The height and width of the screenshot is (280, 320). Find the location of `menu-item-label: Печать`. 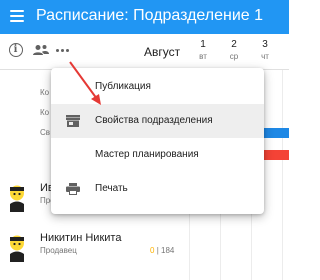

menu-item-label: Печать is located at coordinates (111, 188).